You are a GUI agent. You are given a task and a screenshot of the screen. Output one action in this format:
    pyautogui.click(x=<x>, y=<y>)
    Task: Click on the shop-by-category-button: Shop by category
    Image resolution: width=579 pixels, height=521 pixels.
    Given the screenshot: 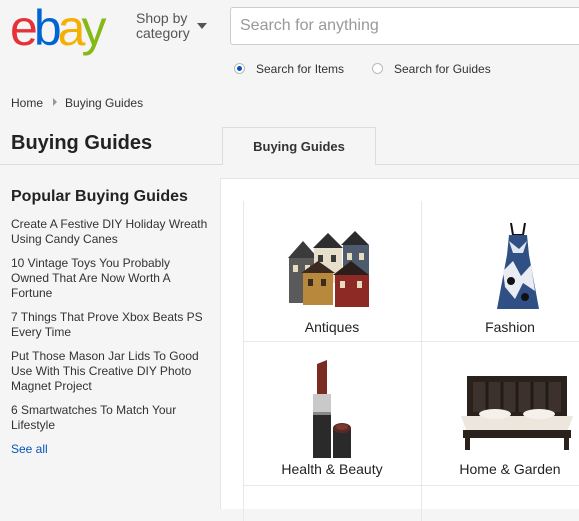 What is the action you would take?
    pyautogui.click(x=171, y=25)
    